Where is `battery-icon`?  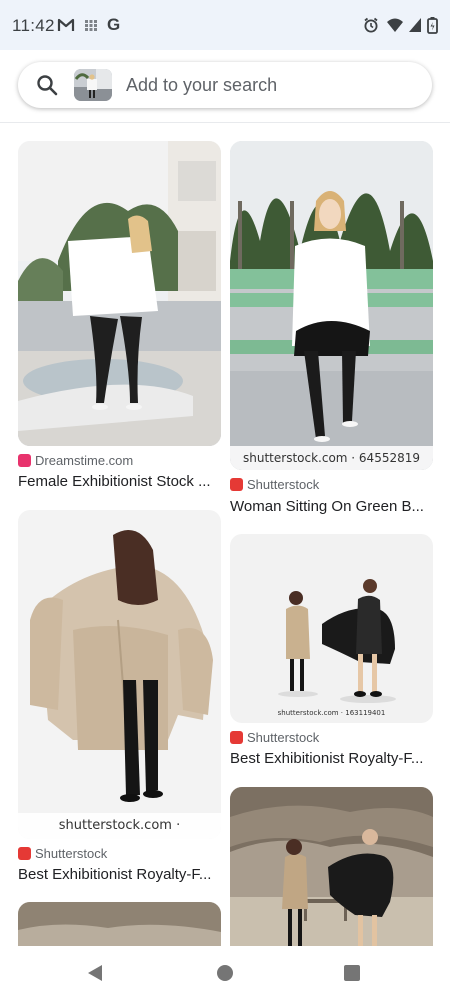
battery-icon is located at coordinates (432, 25).